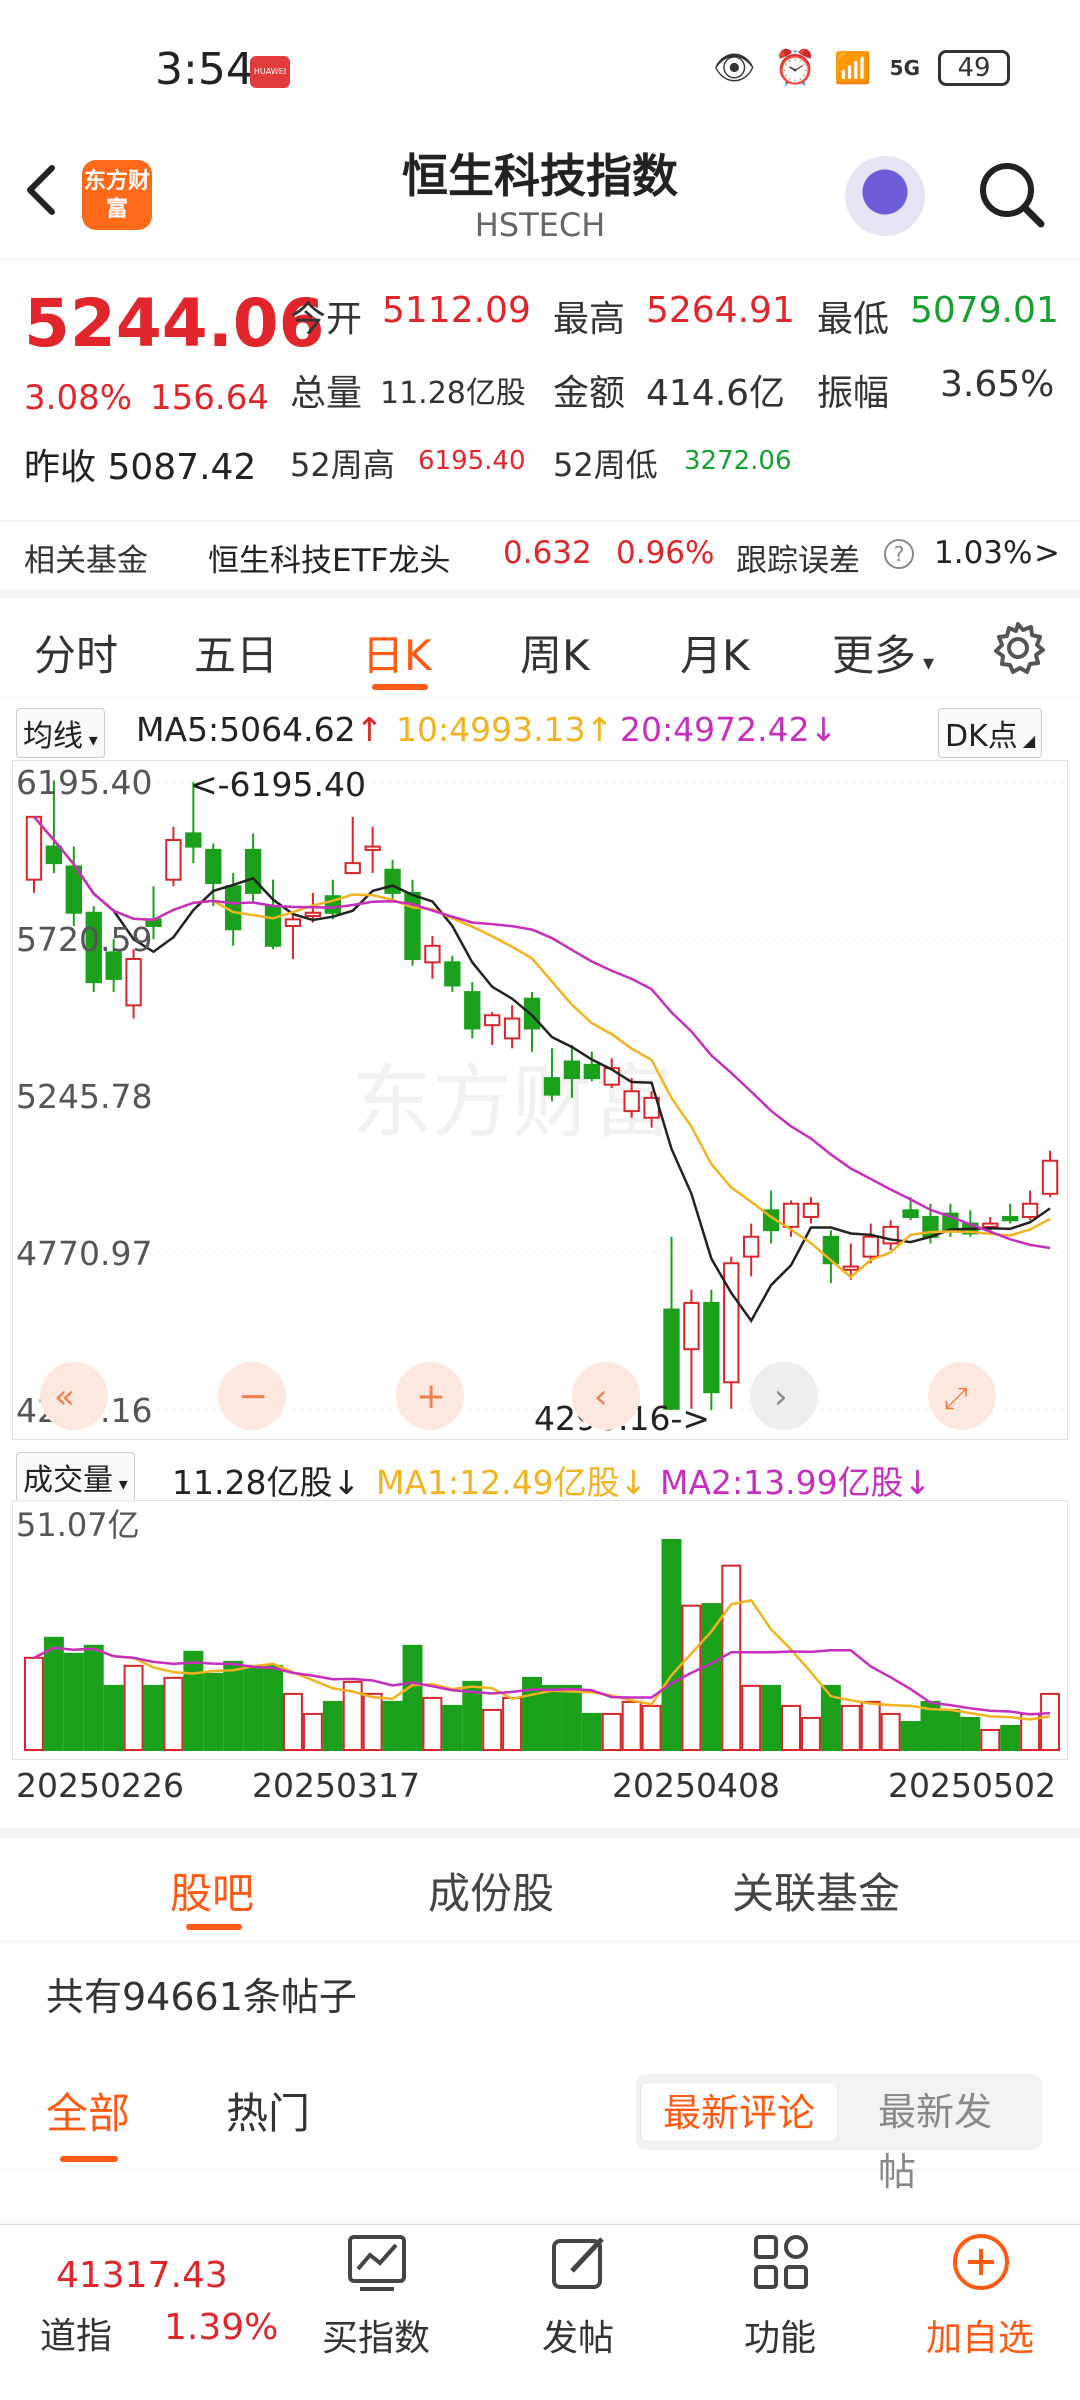 The width and height of the screenshot is (1080, 2400). What do you see at coordinates (816, 1890) in the screenshot?
I see `tab-related-funds: 关联基金` at bounding box center [816, 1890].